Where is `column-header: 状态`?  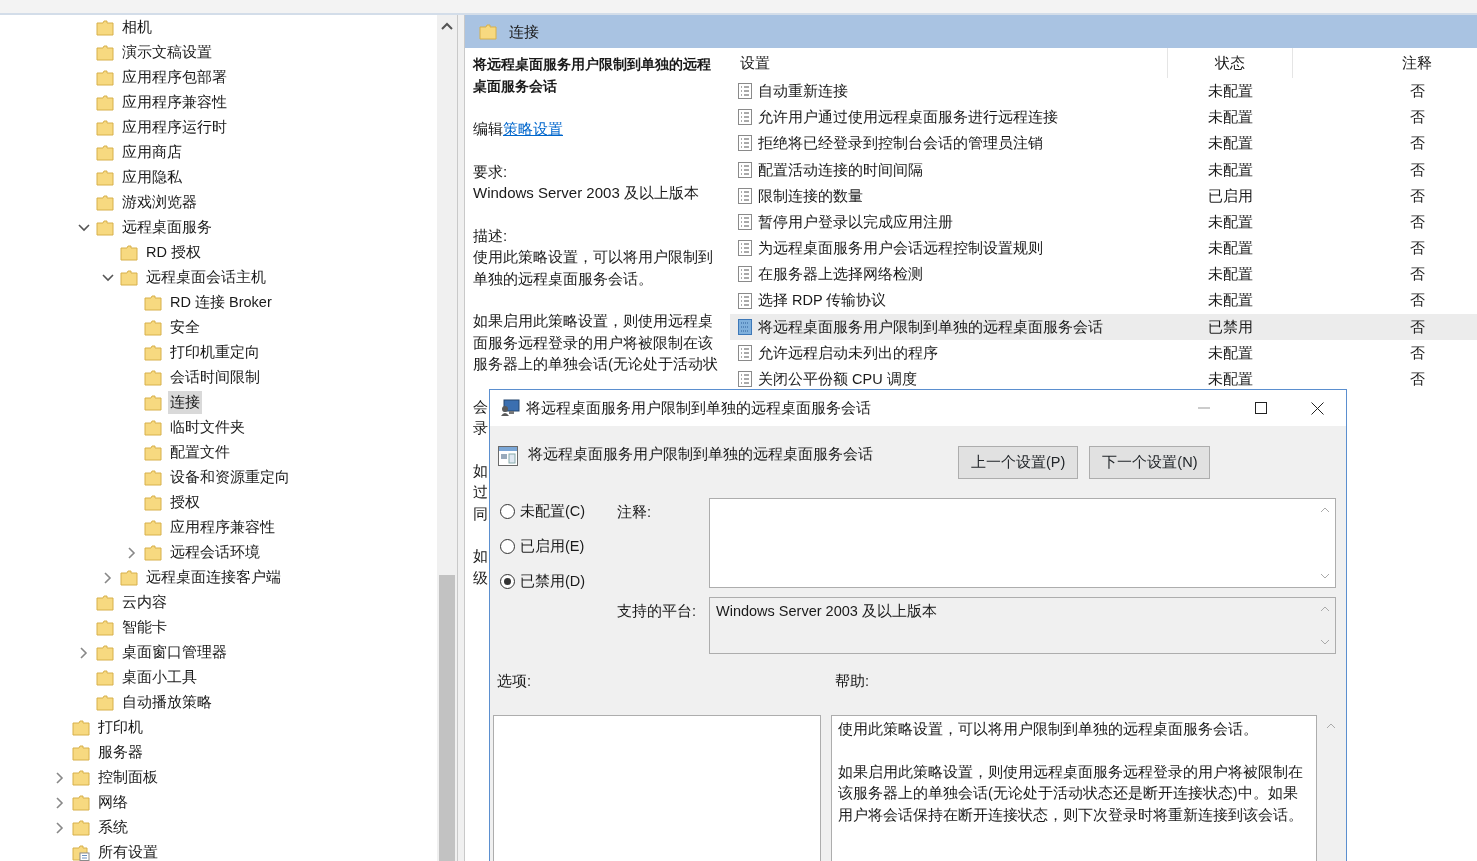 column-header: 状态 is located at coordinates (1230, 63).